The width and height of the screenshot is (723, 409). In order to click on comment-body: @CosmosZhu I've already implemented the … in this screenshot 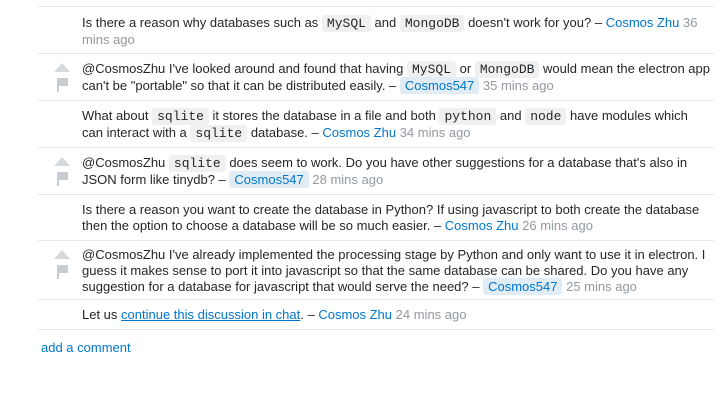, I will do `click(396, 271)`.